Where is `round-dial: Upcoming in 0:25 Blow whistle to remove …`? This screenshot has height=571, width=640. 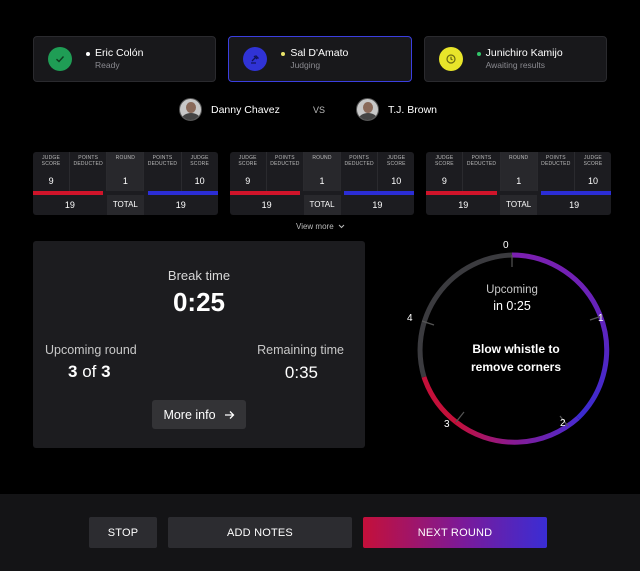
round-dial: Upcoming in 0:25 Blow whistle to remove … is located at coordinates (508, 350).